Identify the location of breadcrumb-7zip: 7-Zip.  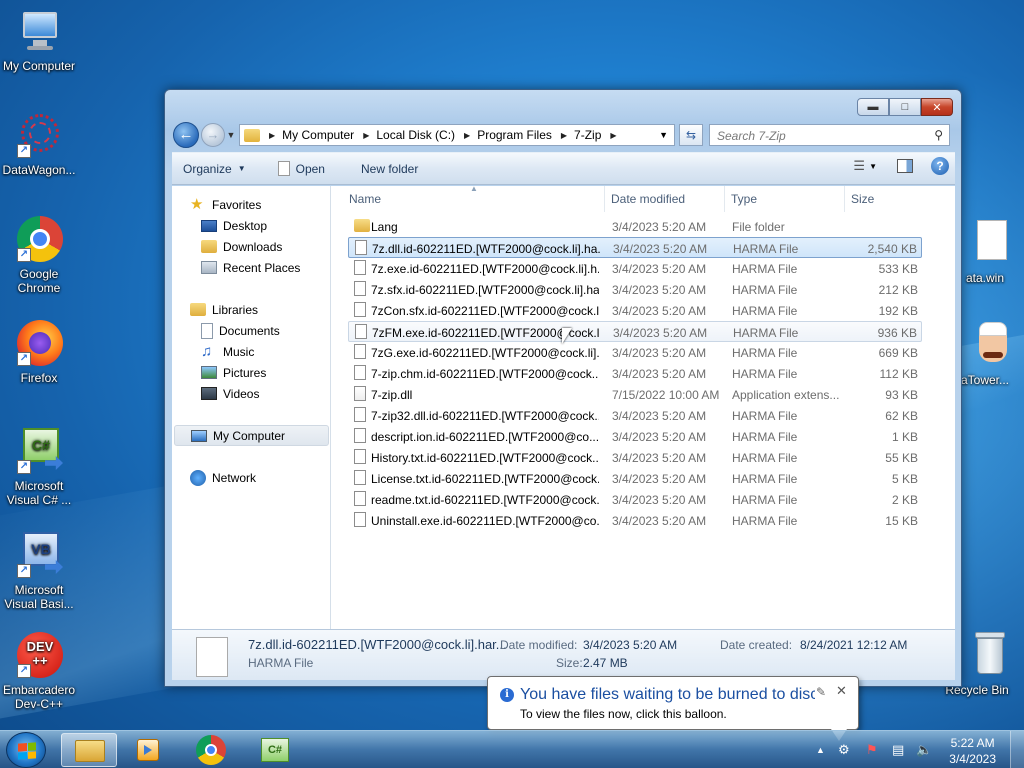
(587, 135).